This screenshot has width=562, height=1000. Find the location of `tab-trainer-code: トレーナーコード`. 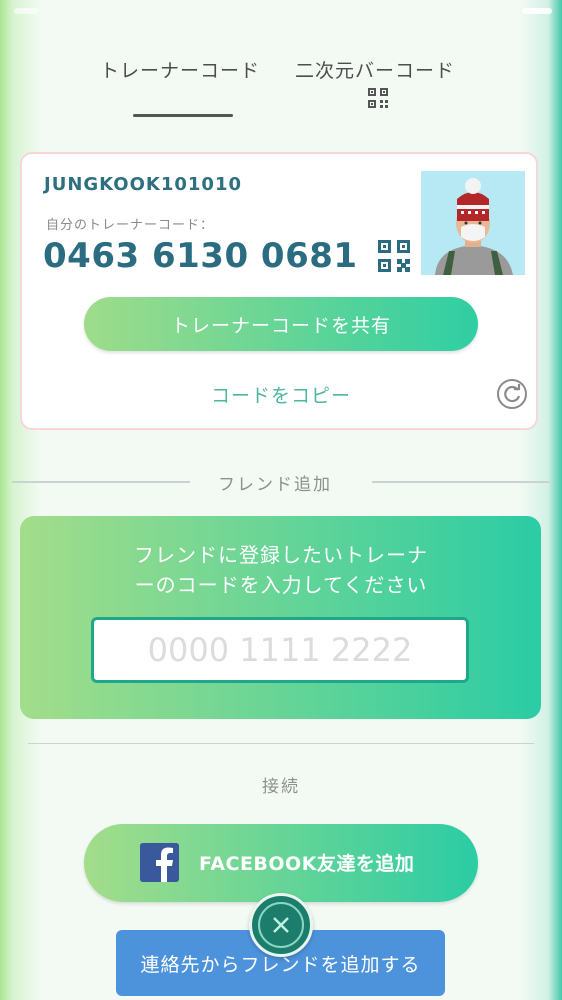

tab-trainer-code: トレーナーコード is located at coordinates (180, 69).